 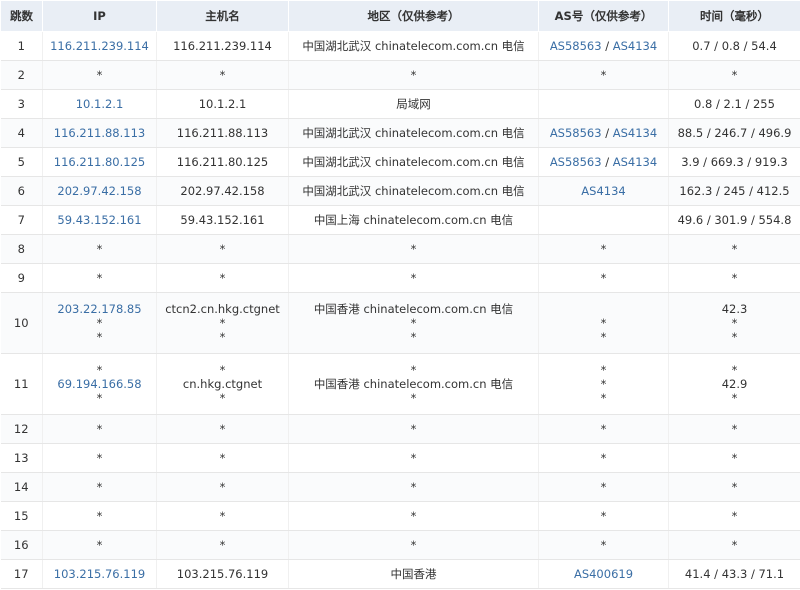 What do you see at coordinates (21, 429) in the screenshot?
I see `hop-cell: 12` at bounding box center [21, 429].